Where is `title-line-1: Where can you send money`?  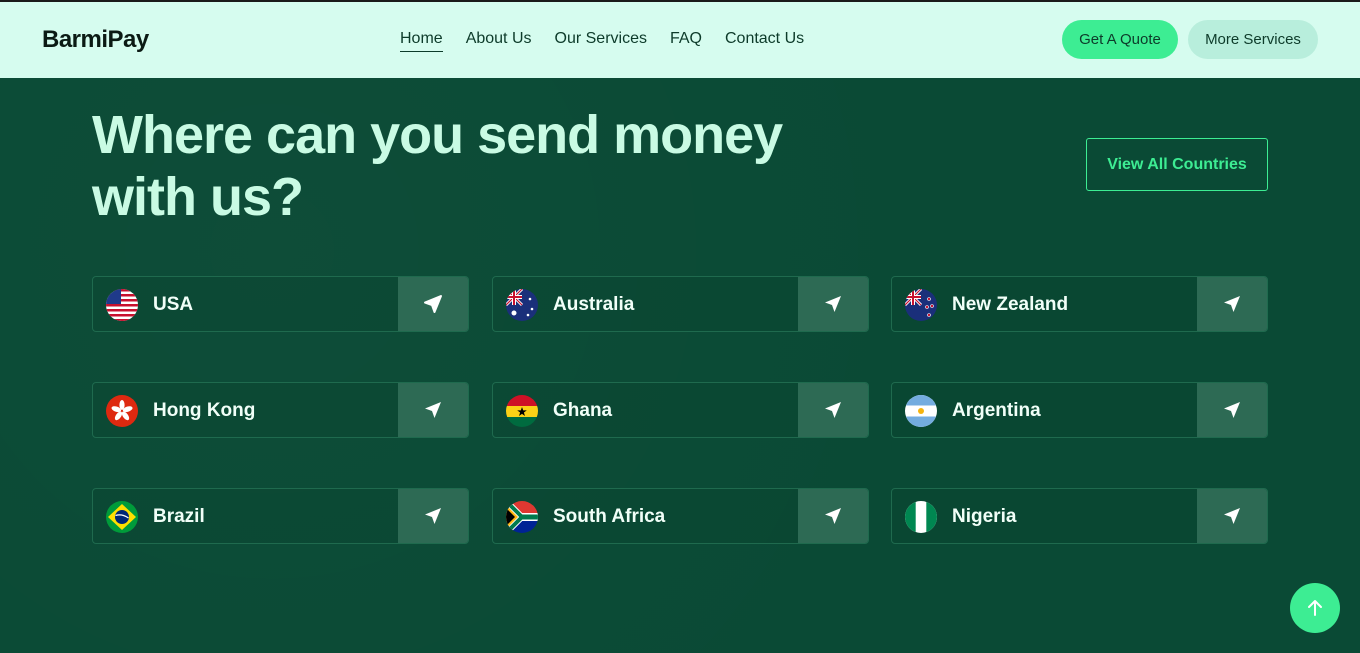
title-line-1: Where can you send money is located at coordinates (437, 135).